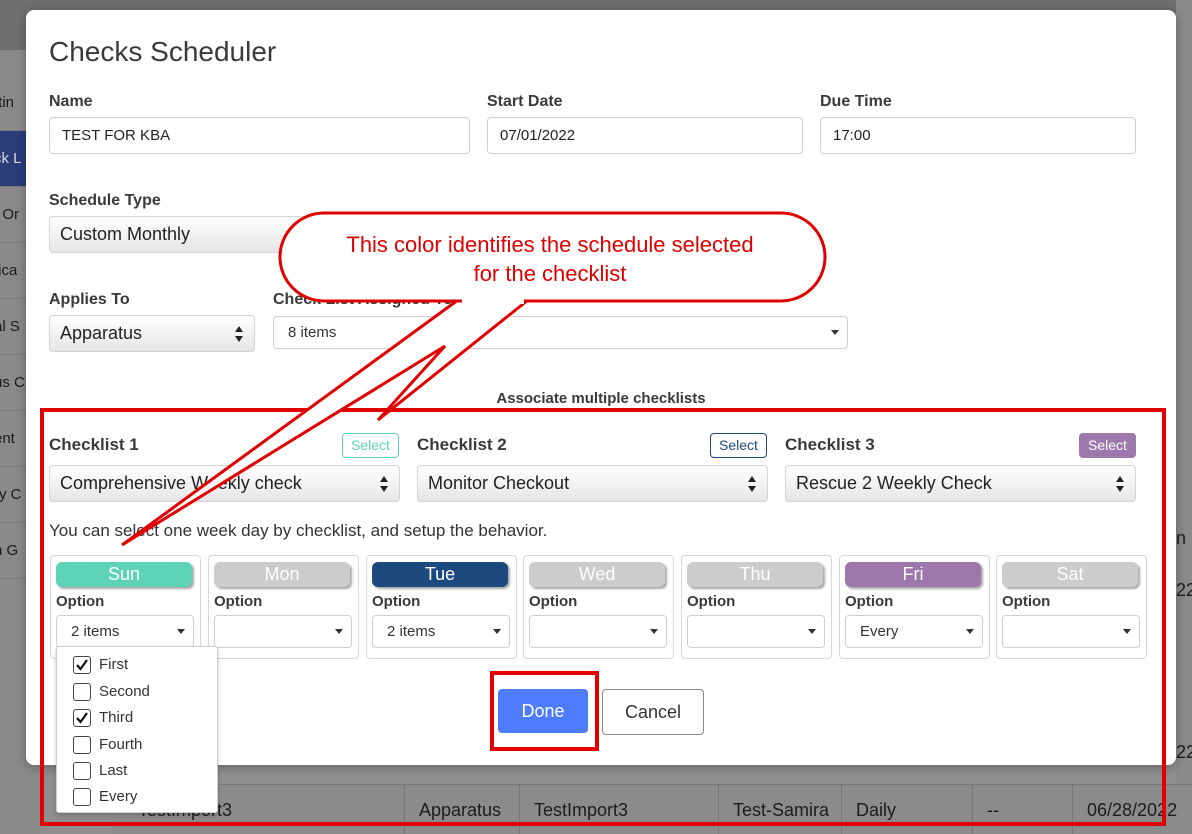 This screenshot has width=1192, height=834. Describe the element at coordinates (550, 273) in the screenshot. I see `annotation-line-2: for the checklist` at that location.